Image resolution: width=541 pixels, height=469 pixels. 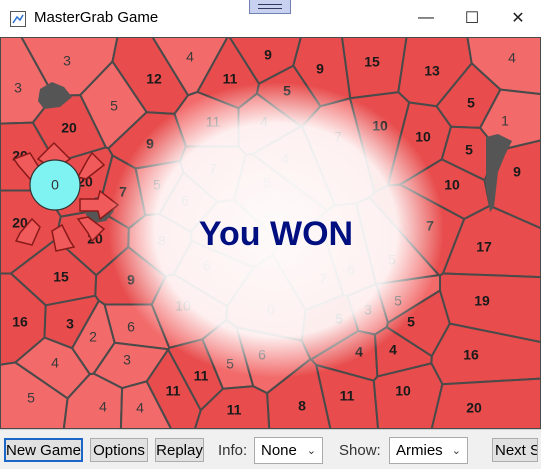 I want to click on region-army-label: 1, so click(x=505, y=121).